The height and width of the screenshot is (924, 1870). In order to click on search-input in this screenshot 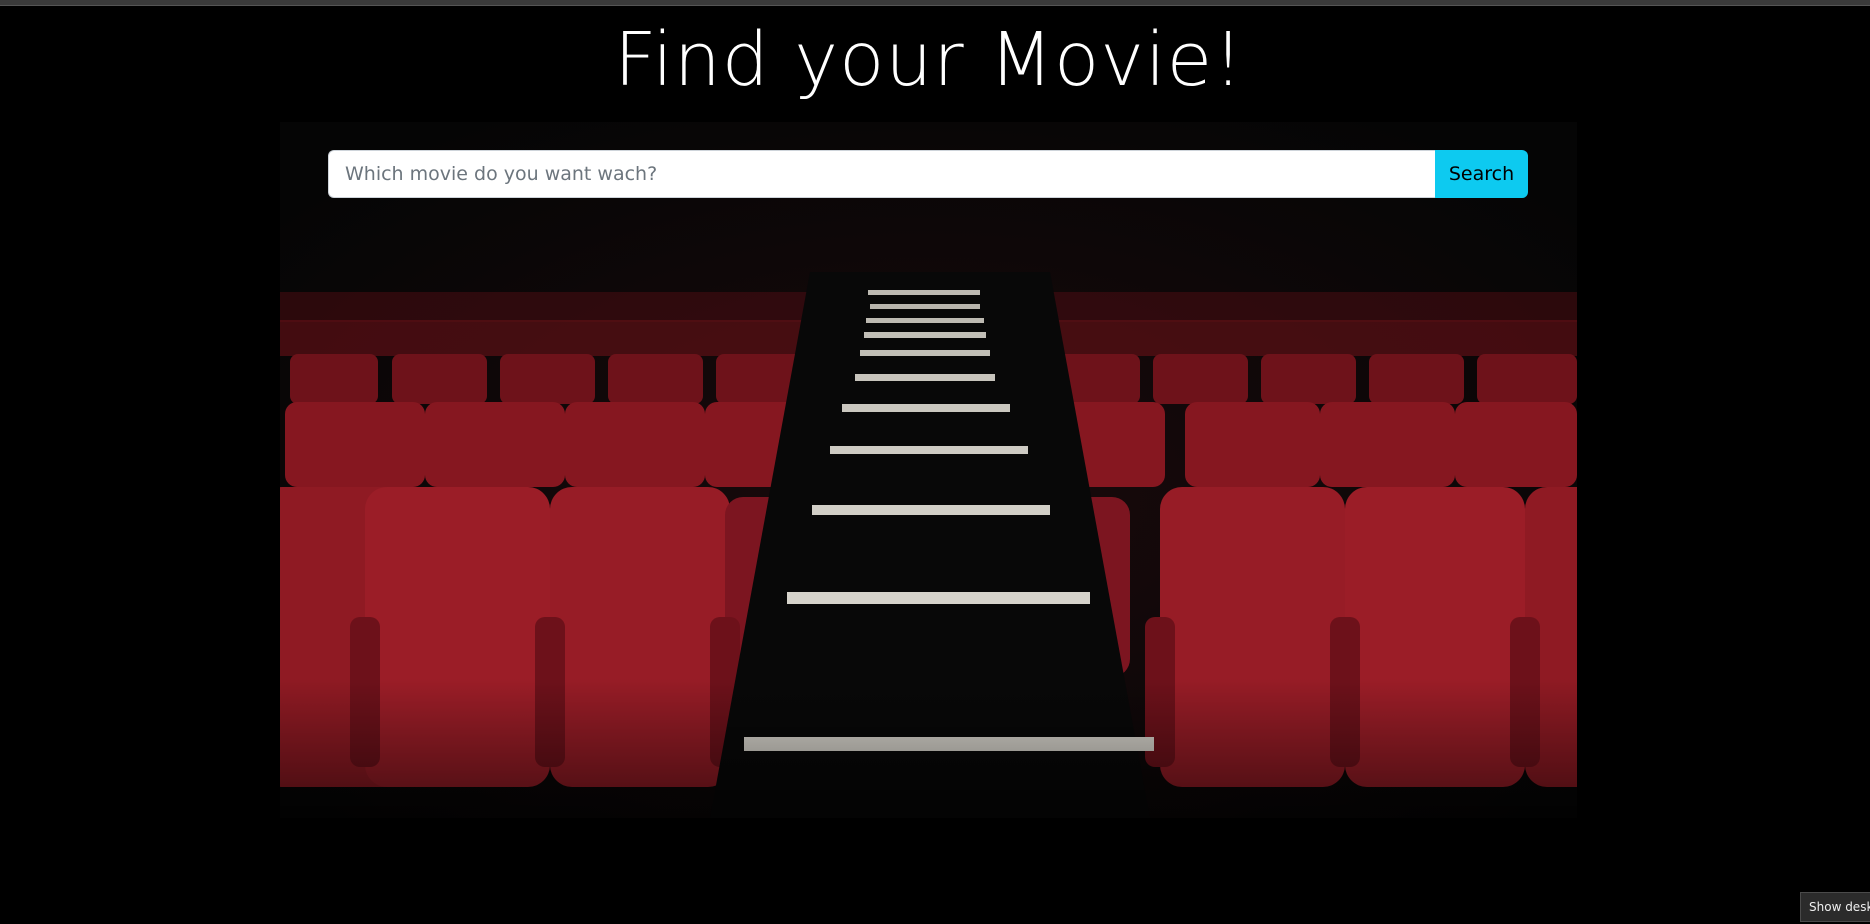, I will do `click(881, 174)`.